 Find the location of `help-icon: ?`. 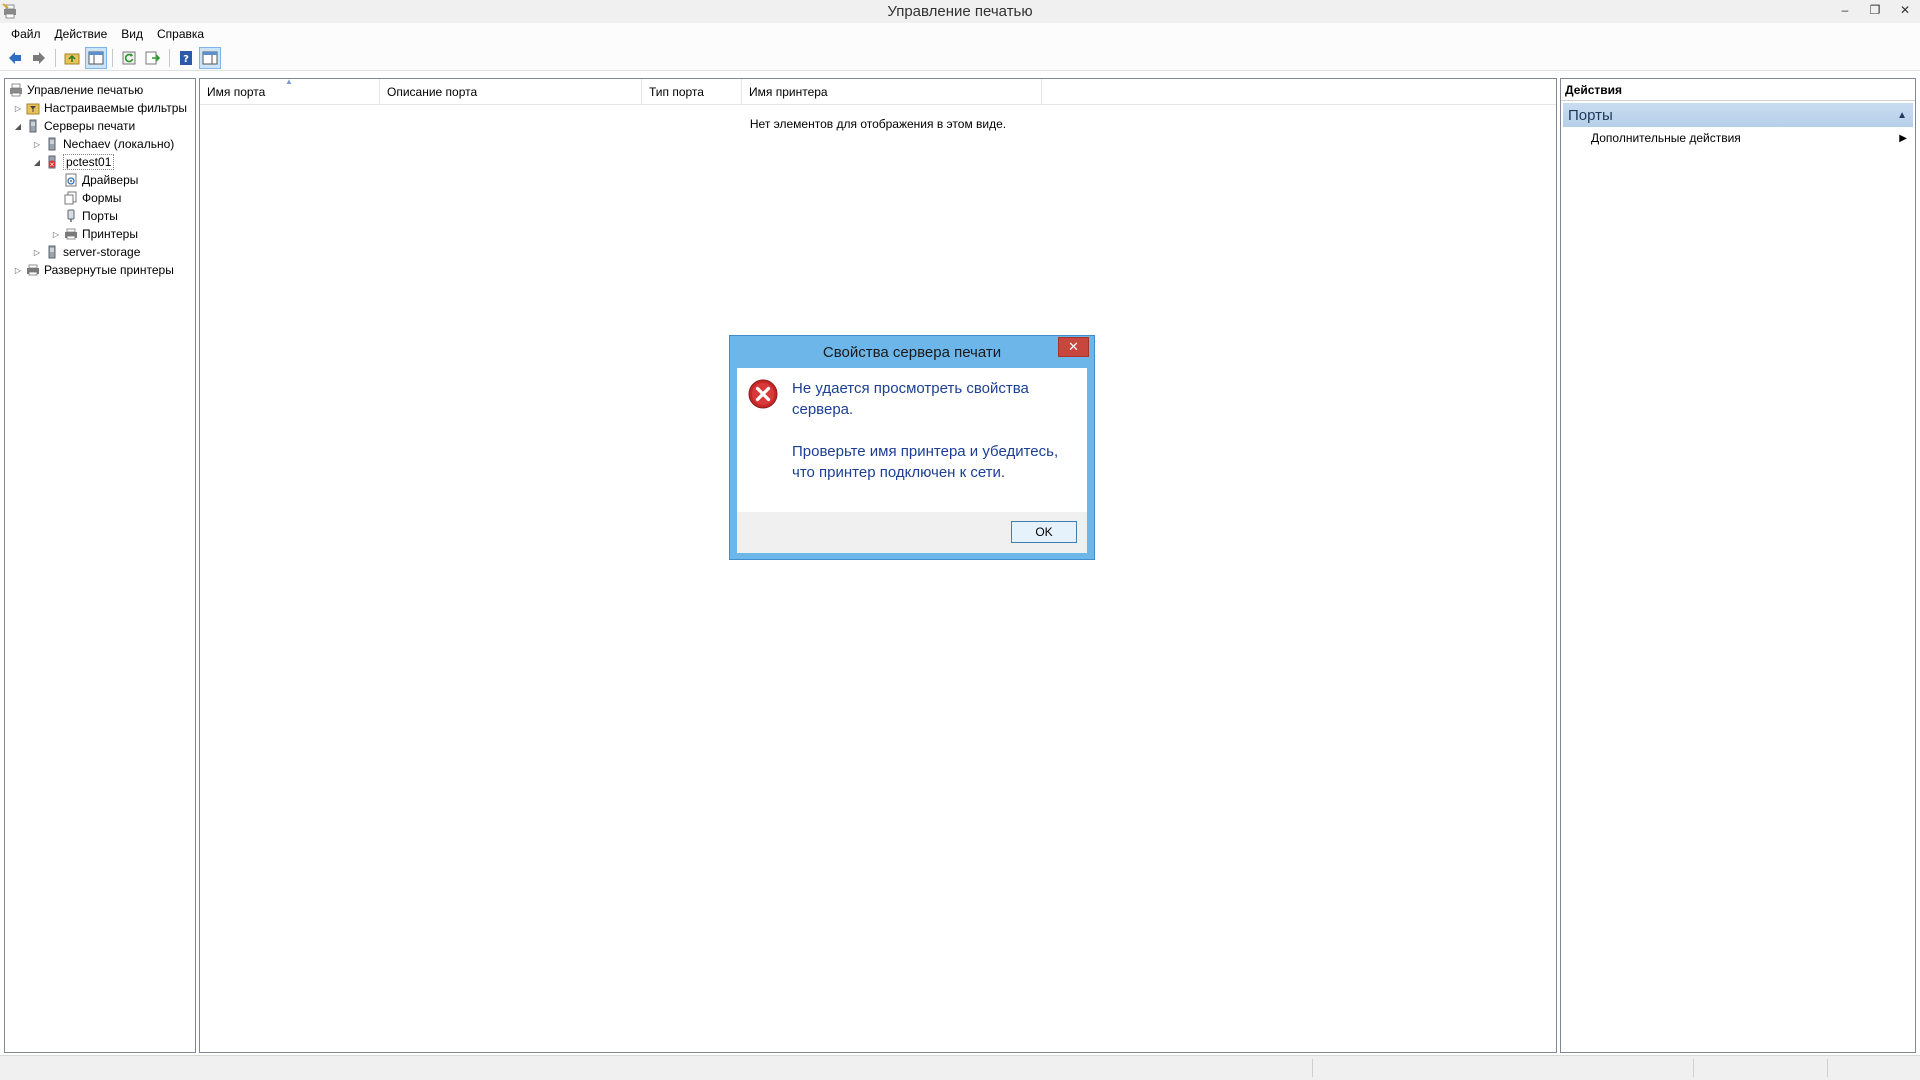

help-icon: ? is located at coordinates (186, 57).